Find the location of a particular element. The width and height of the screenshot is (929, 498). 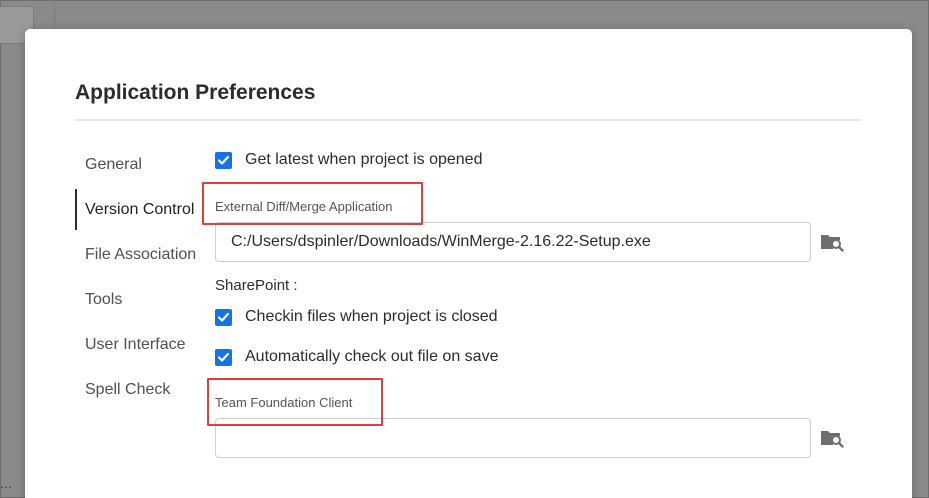

team-foundation-highlight is located at coordinates (295, 402).